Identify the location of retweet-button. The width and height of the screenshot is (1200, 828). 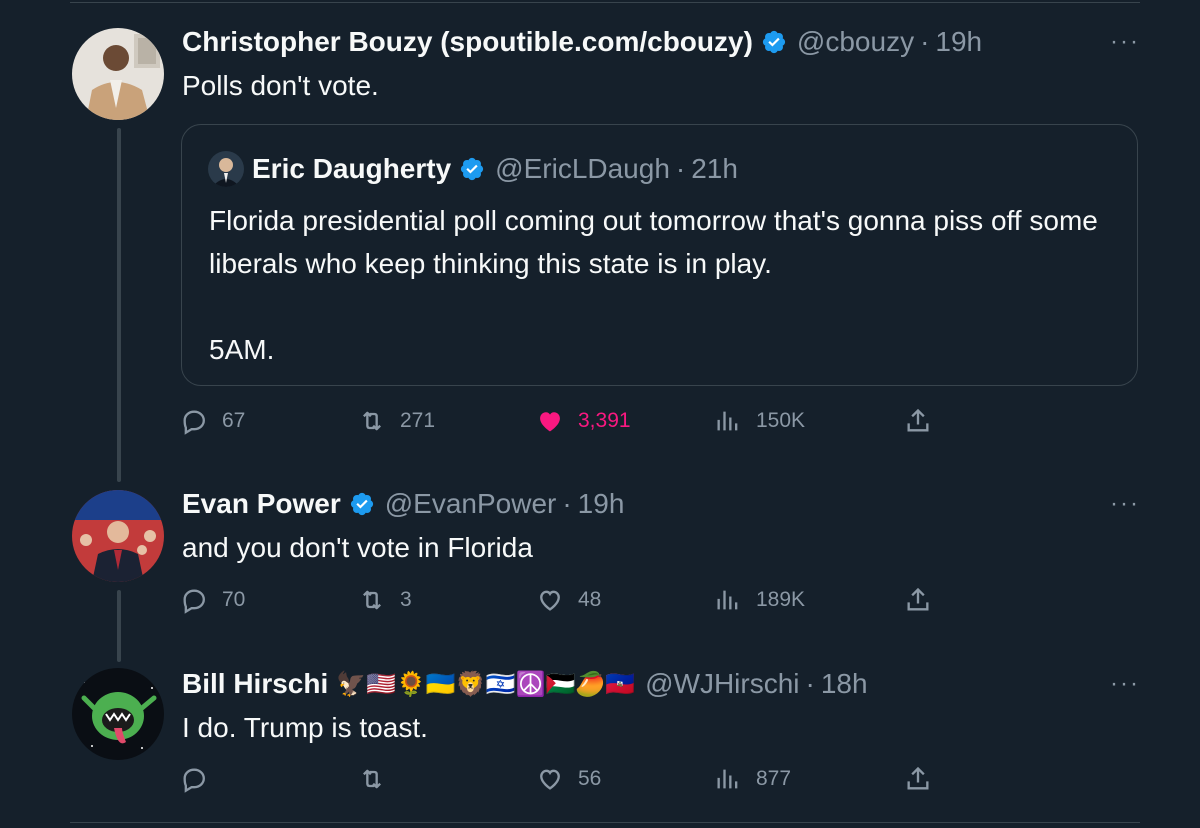
(379, 779).